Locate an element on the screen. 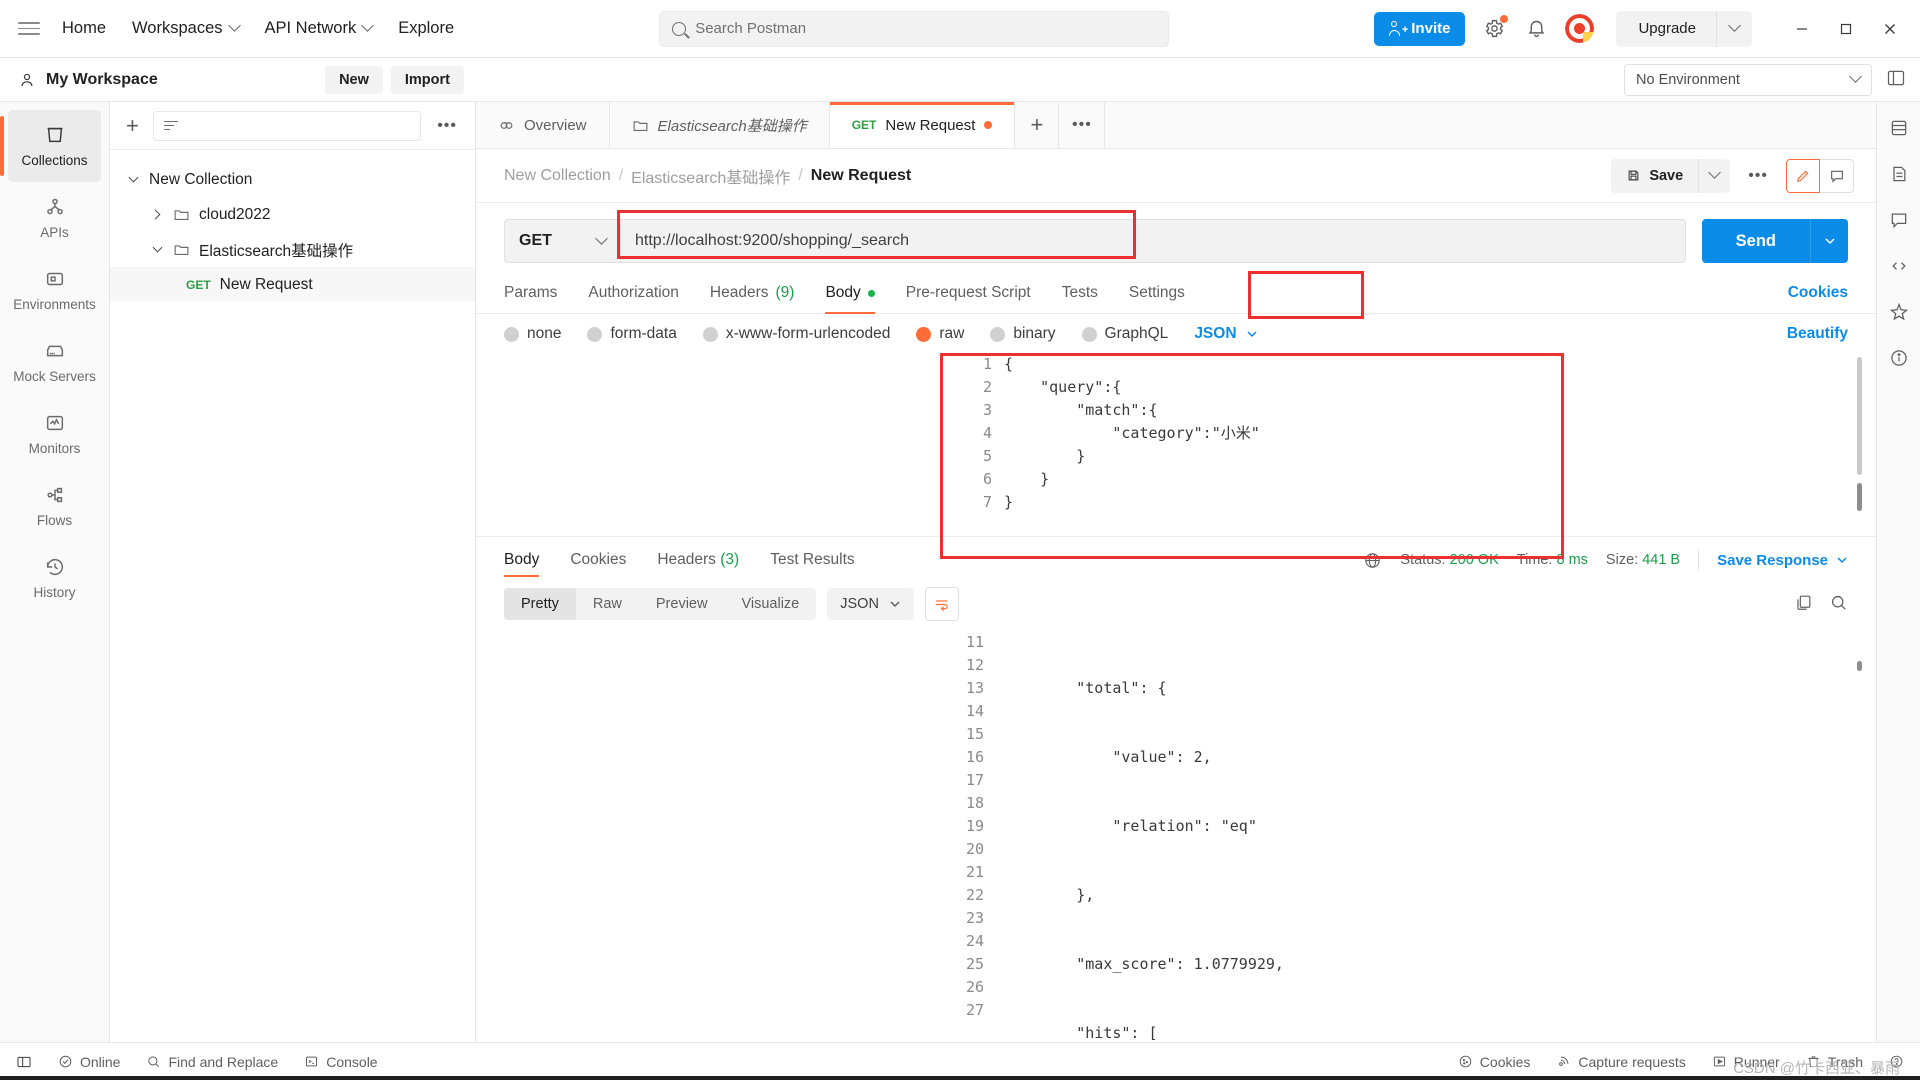 Image resolution: width=1920 pixels, height=1080 pixels. tab-elasticsearch: Elasticsearch基础操作 is located at coordinates (719, 125).